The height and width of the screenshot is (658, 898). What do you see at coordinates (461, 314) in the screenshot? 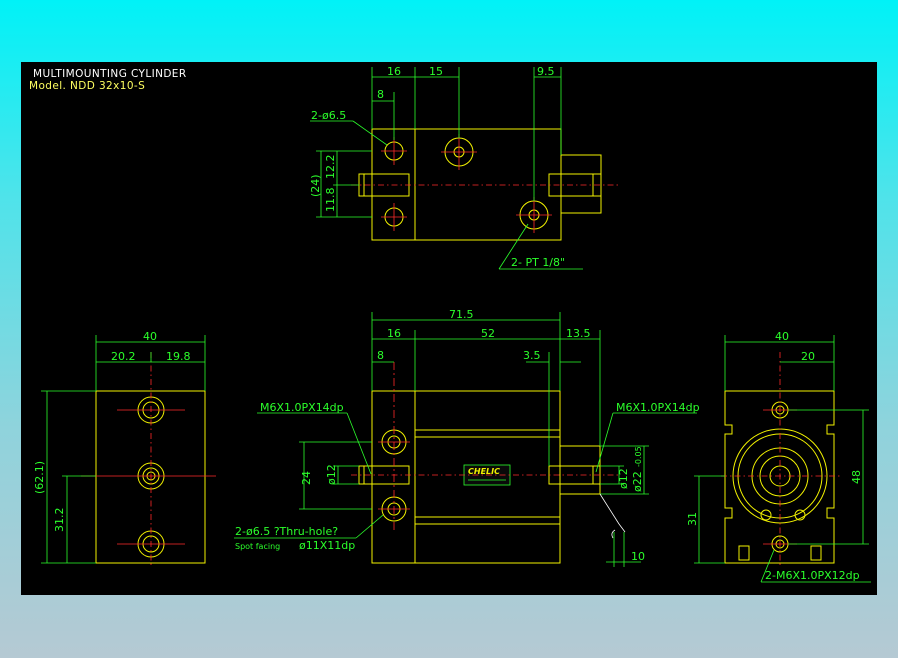
I see `front-dim-71-5: 71.5` at bounding box center [461, 314].